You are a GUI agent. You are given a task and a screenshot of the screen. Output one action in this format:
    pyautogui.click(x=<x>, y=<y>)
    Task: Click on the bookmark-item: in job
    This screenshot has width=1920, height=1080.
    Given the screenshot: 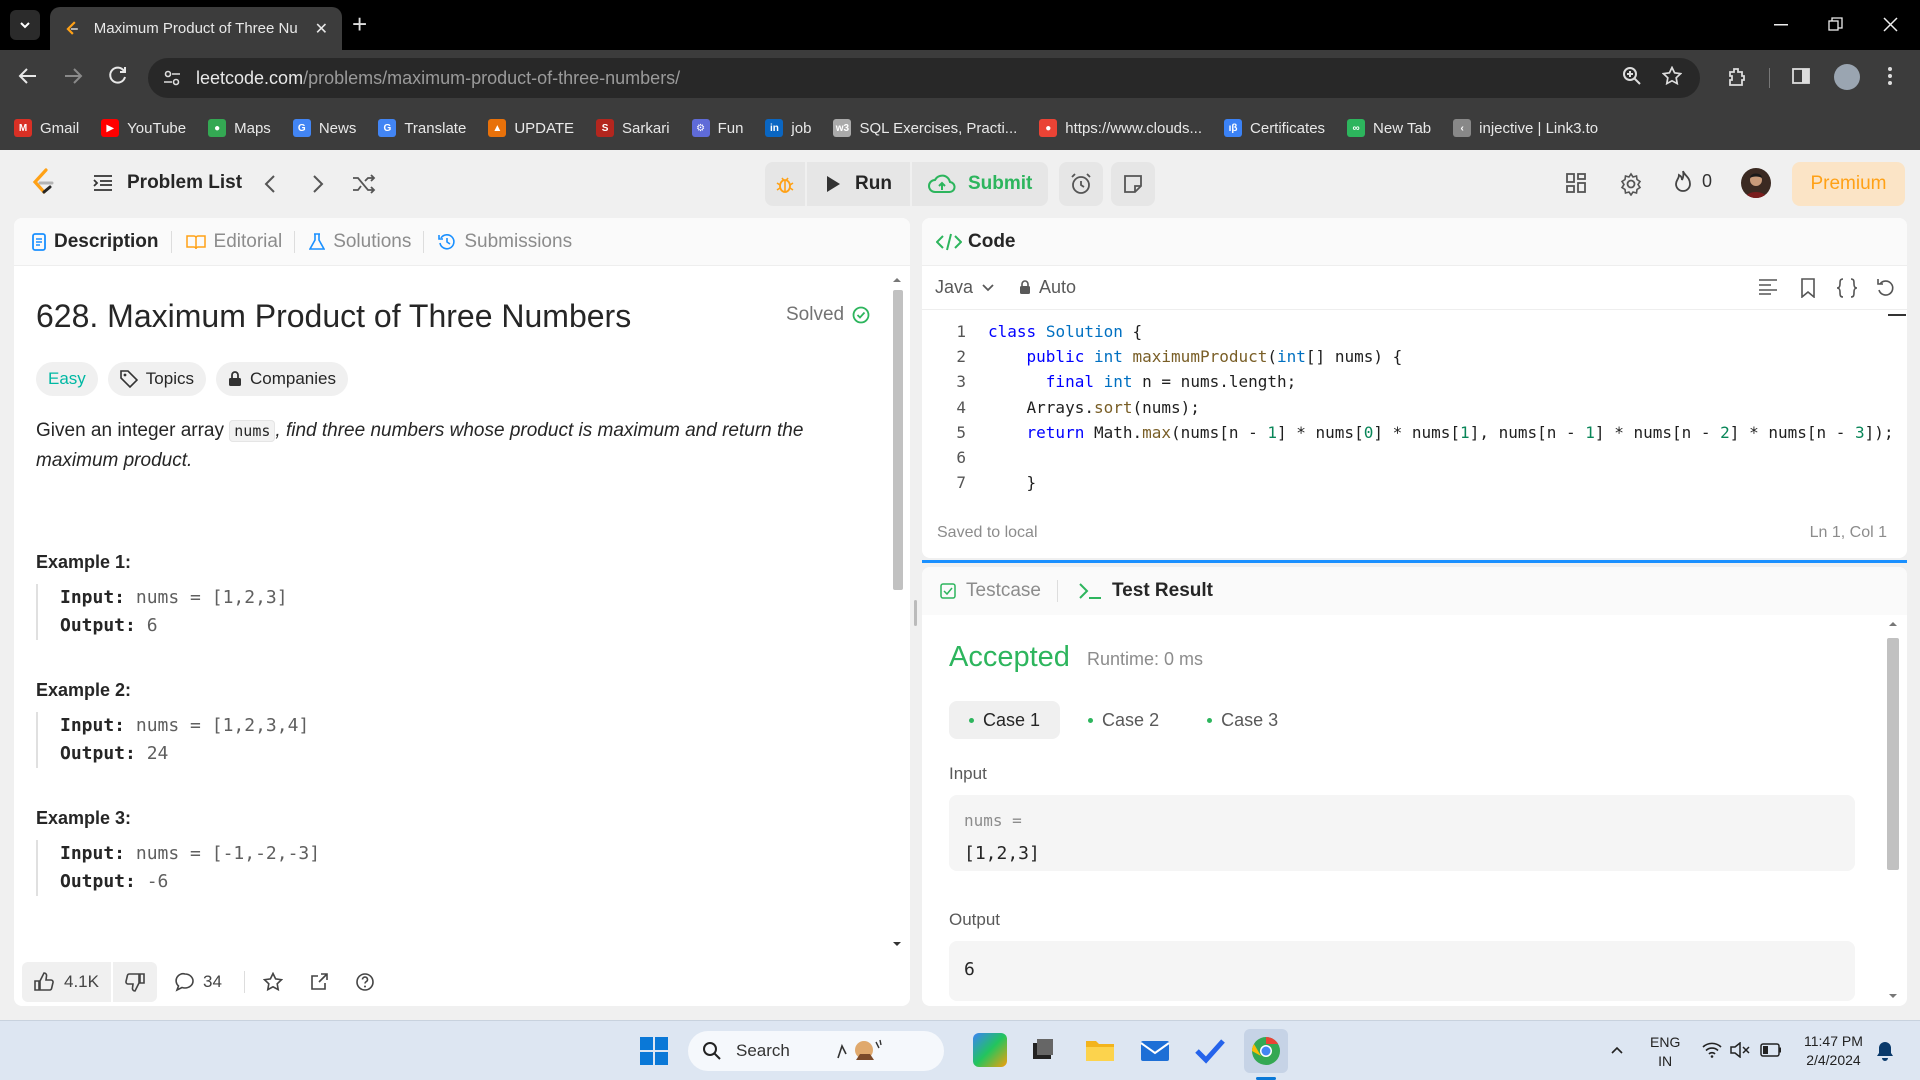 What is the action you would take?
    pyautogui.click(x=788, y=128)
    